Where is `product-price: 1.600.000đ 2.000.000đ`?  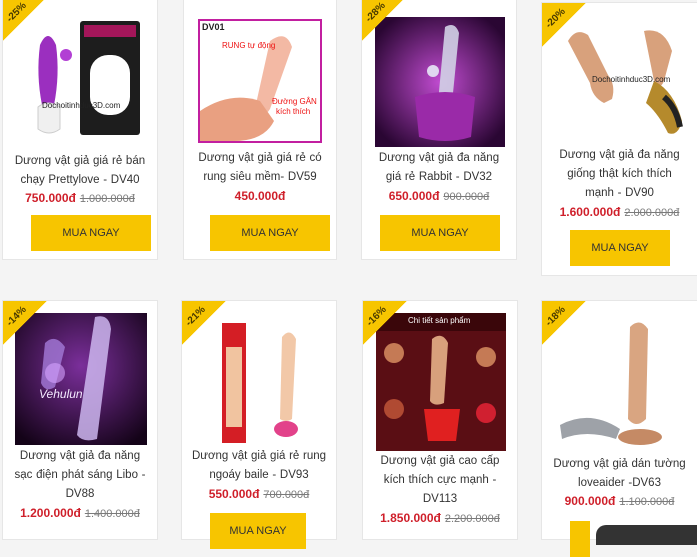 product-price: 1.600.000đ 2.000.000đ is located at coordinates (619, 212).